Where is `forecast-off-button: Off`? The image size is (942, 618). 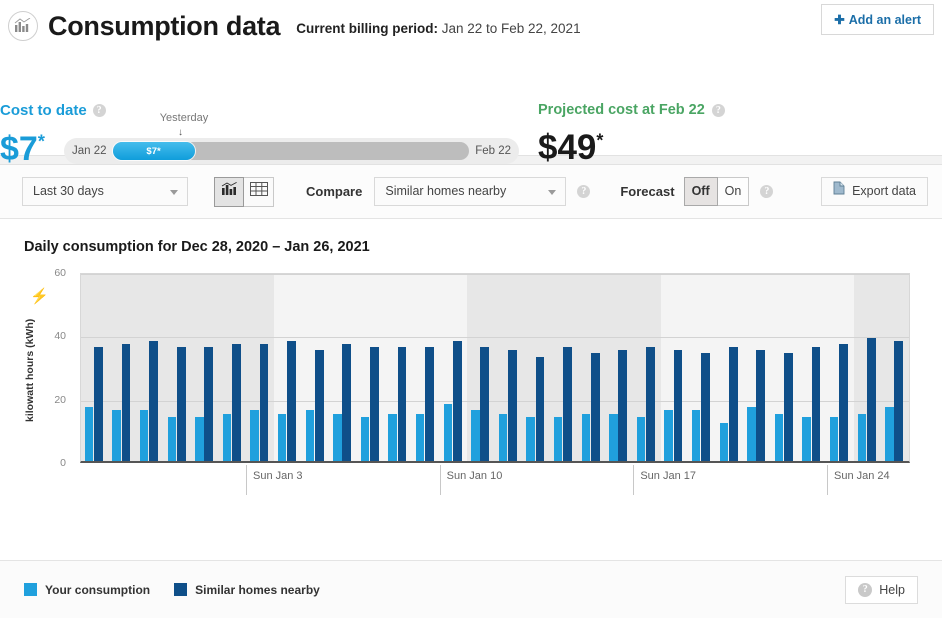 forecast-off-button: Off is located at coordinates (700, 191).